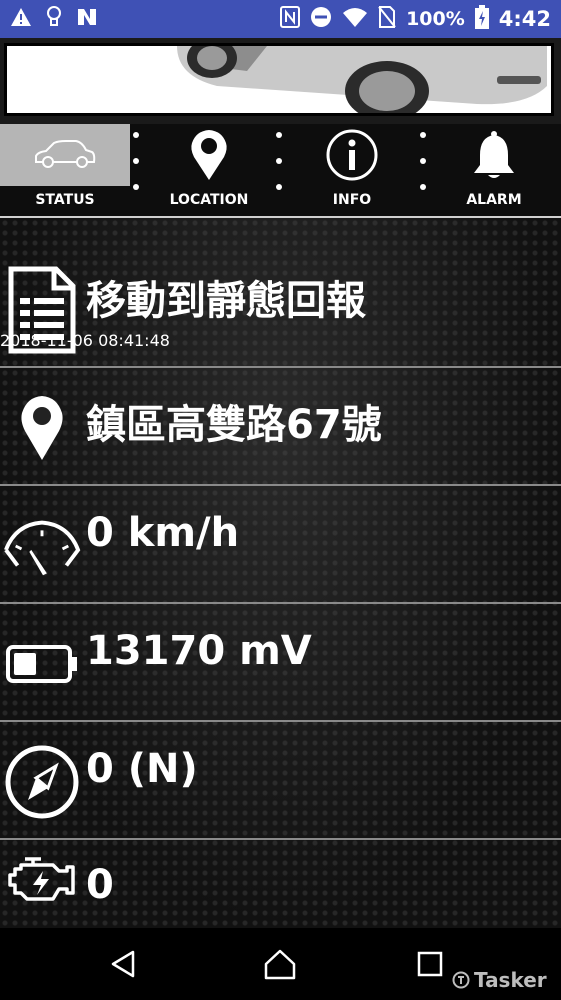  Describe the element at coordinates (461, 980) in the screenshot. I see `tasker-logo-icon` at that location.